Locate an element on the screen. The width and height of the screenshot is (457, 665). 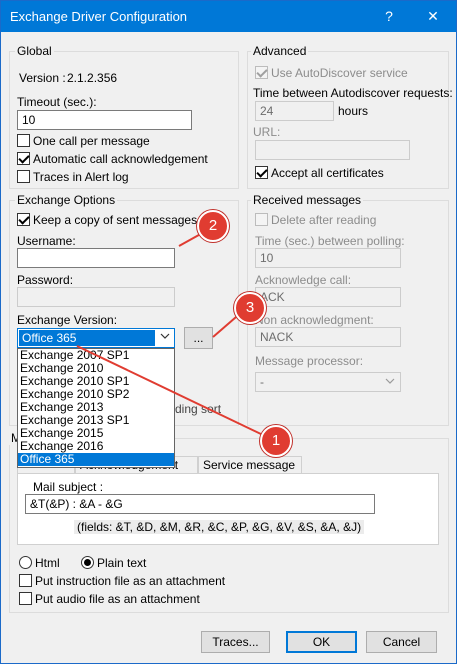
password-input is located at coordinates (96, 297).